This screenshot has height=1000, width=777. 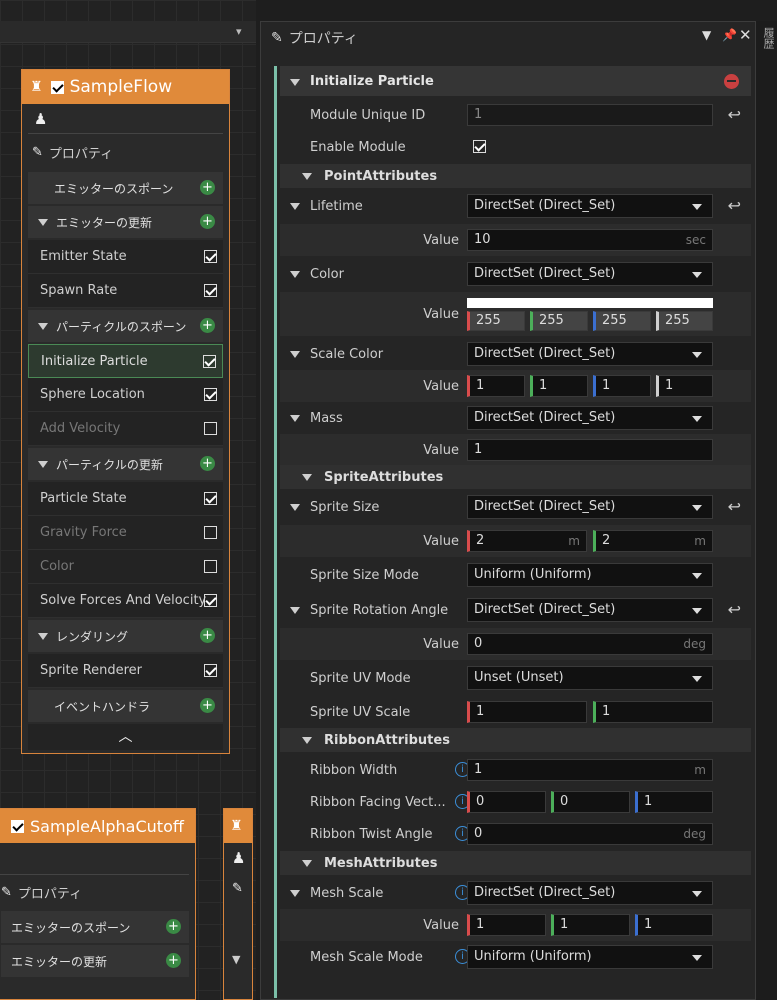 What do you see at coordinates (729, 35) in the screenshot?
I see `pin-icon: 📌` at bounding box center [729, 35].